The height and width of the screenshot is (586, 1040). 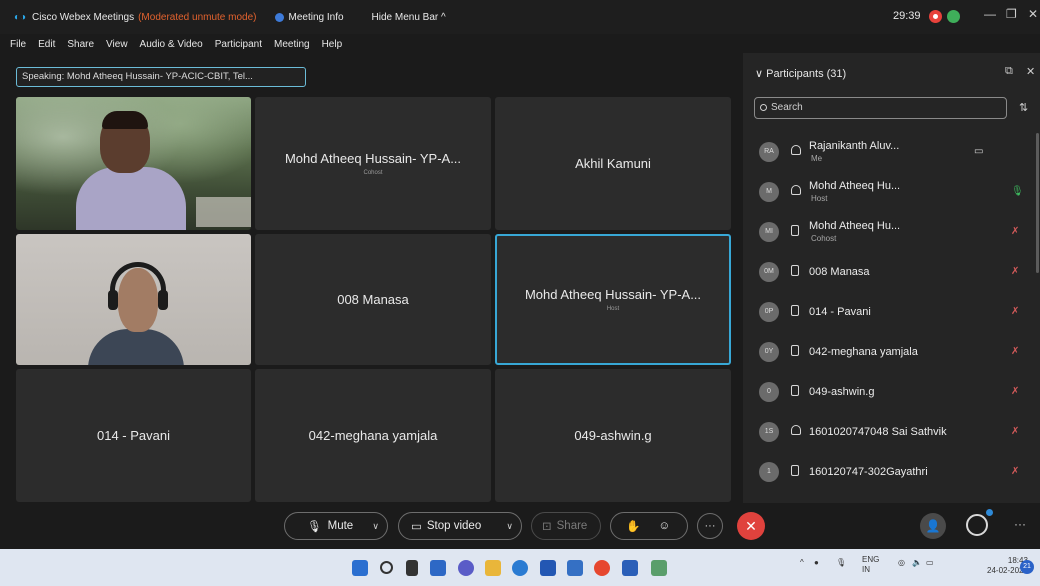 What do you see at coordinates (373, 299) in the screenshot?
I see `video-tile-5: 008 Manasa` at bounding box center [373, 299].